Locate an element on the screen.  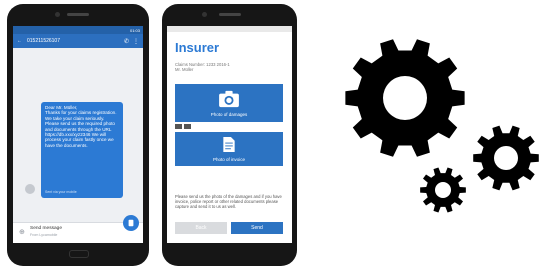
home-button is located at coordinates (79, 254).